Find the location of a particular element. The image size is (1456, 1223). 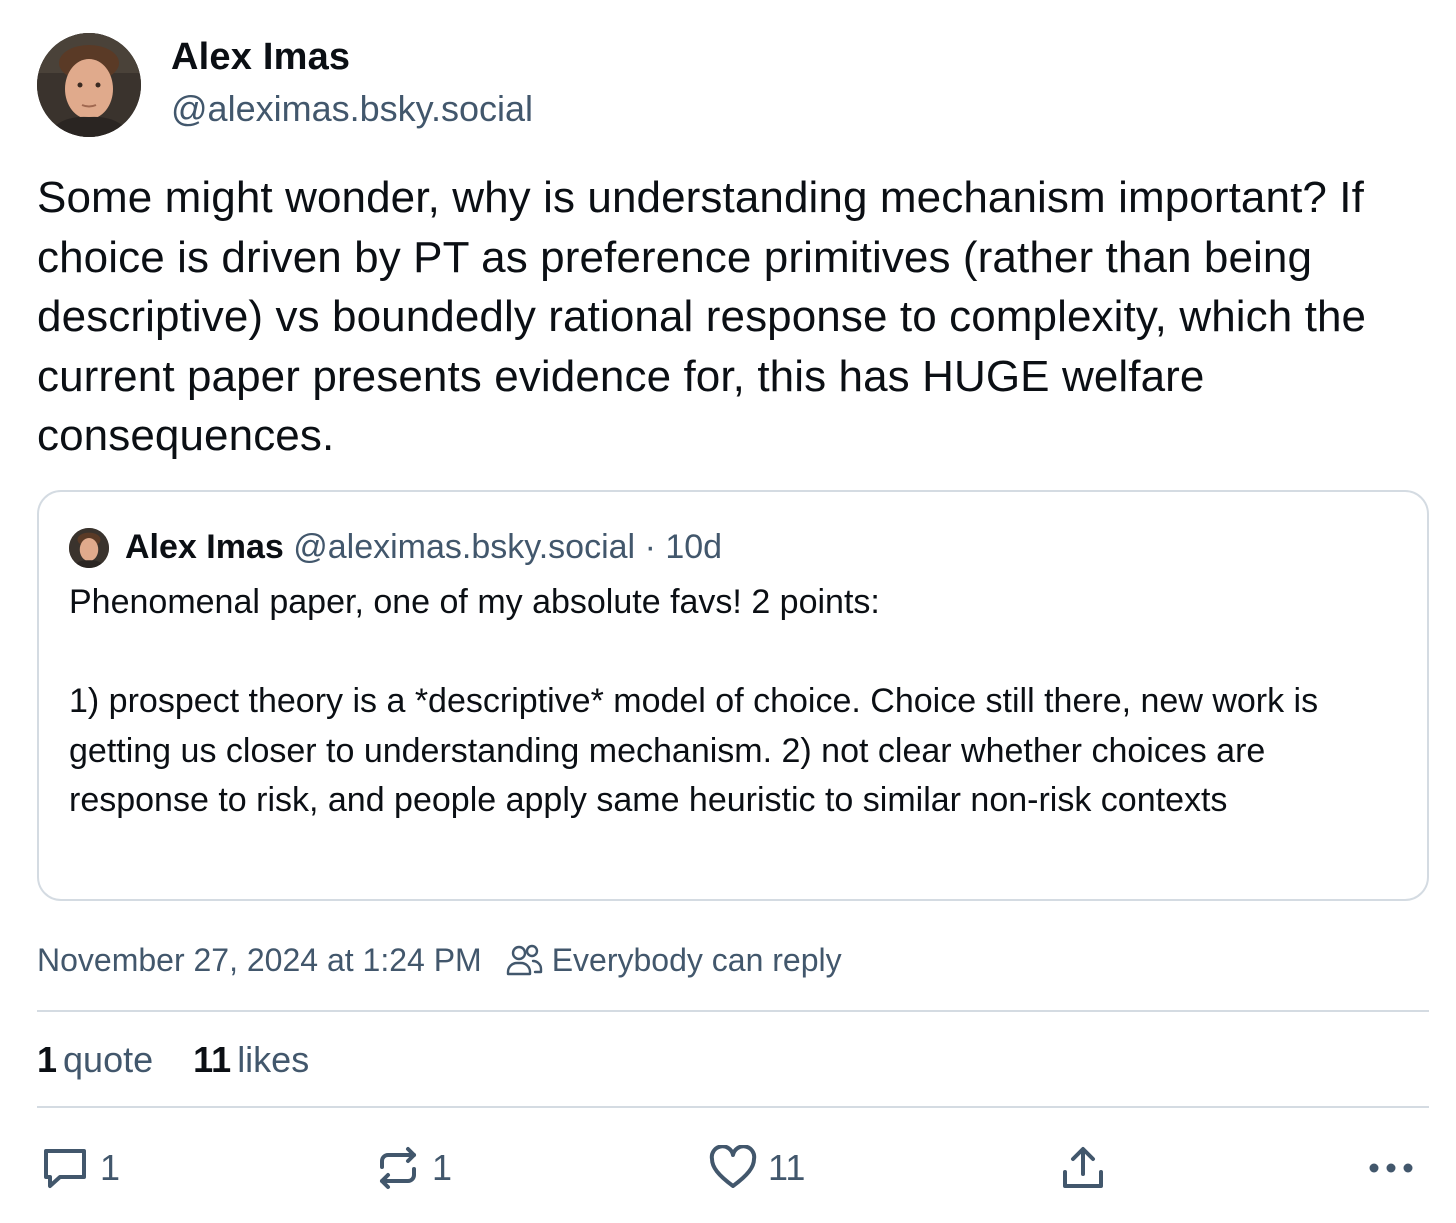

author-handle: @aleximas.bsky.social is located at coordinates (352, 109).